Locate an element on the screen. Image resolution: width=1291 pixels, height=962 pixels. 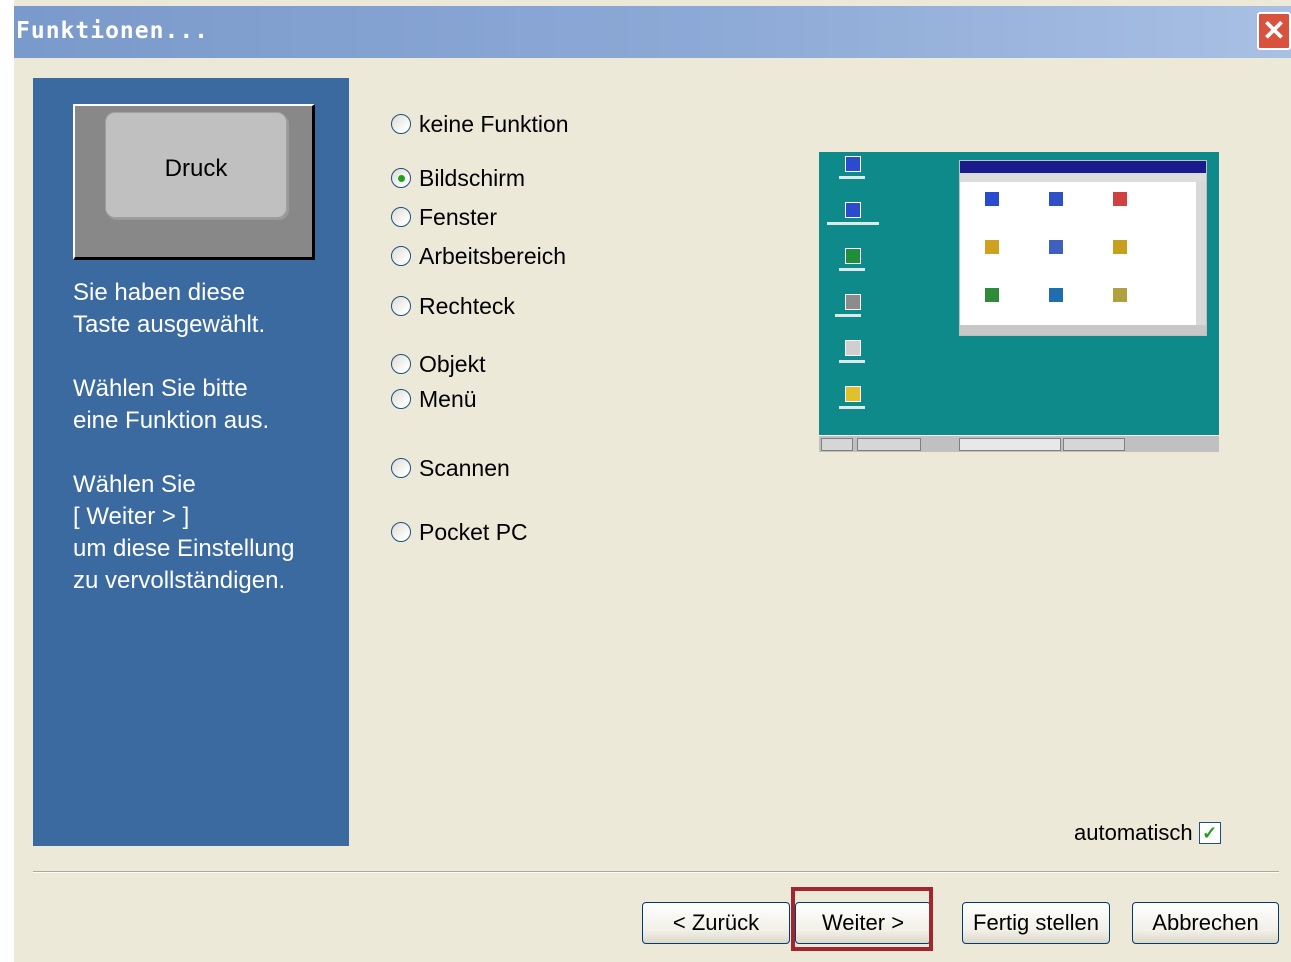
option-fenster: Fenster is located at coordinates (444, 217).